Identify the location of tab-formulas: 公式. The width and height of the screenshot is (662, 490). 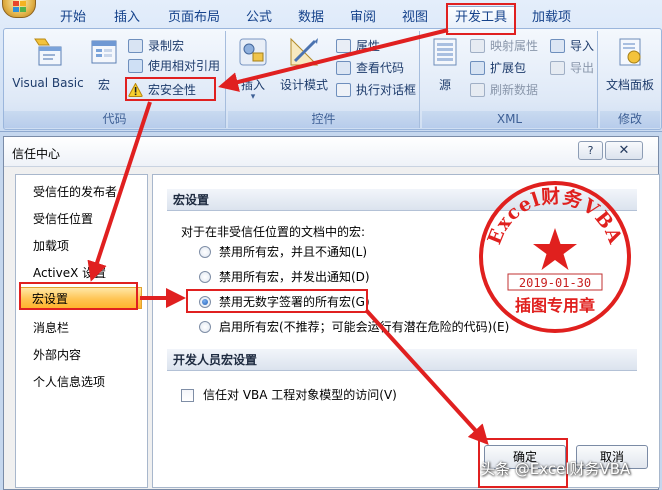
(259, 19).